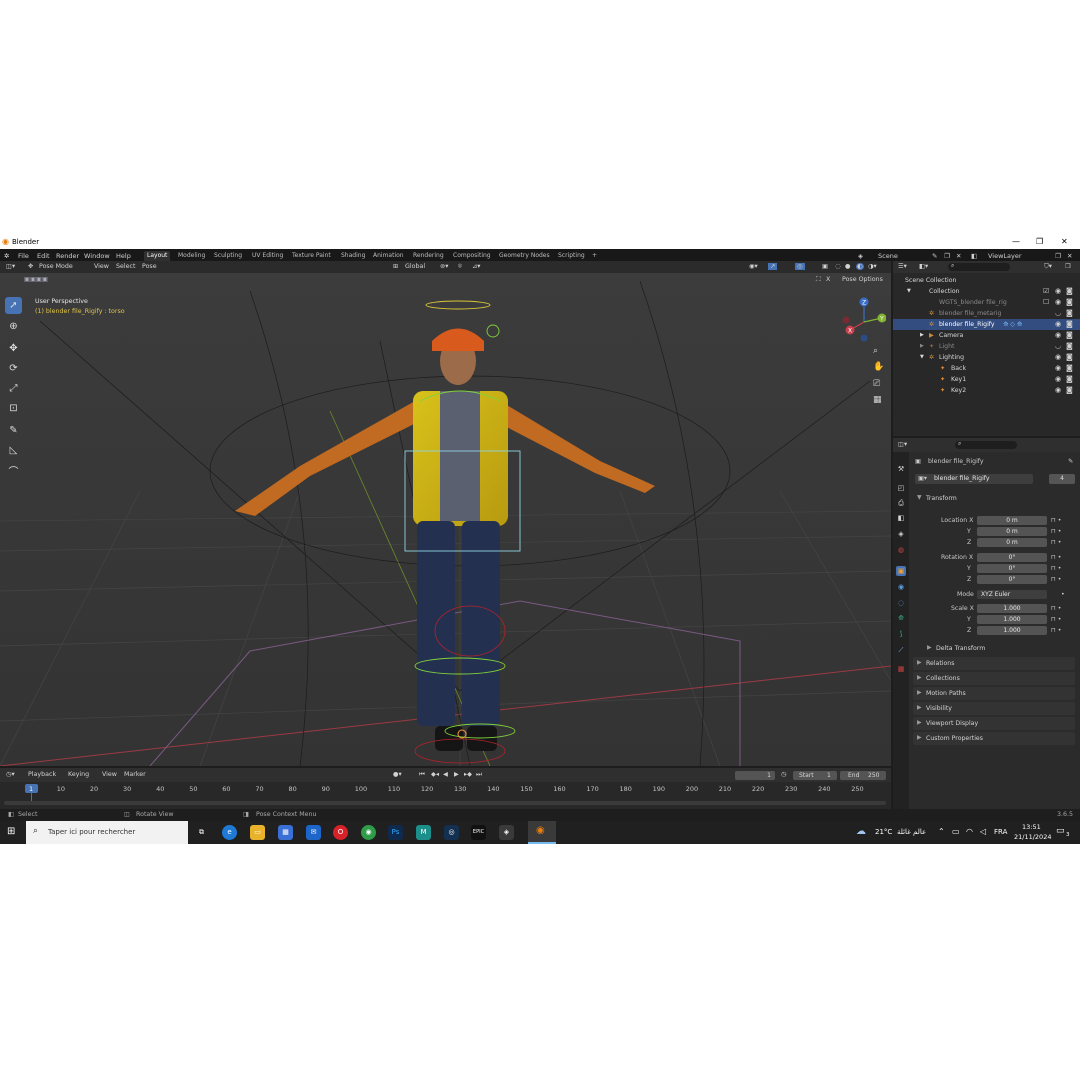 The image size is (1080, 1080). I want to click on menu-timeline-view: View, so click(109, 774).